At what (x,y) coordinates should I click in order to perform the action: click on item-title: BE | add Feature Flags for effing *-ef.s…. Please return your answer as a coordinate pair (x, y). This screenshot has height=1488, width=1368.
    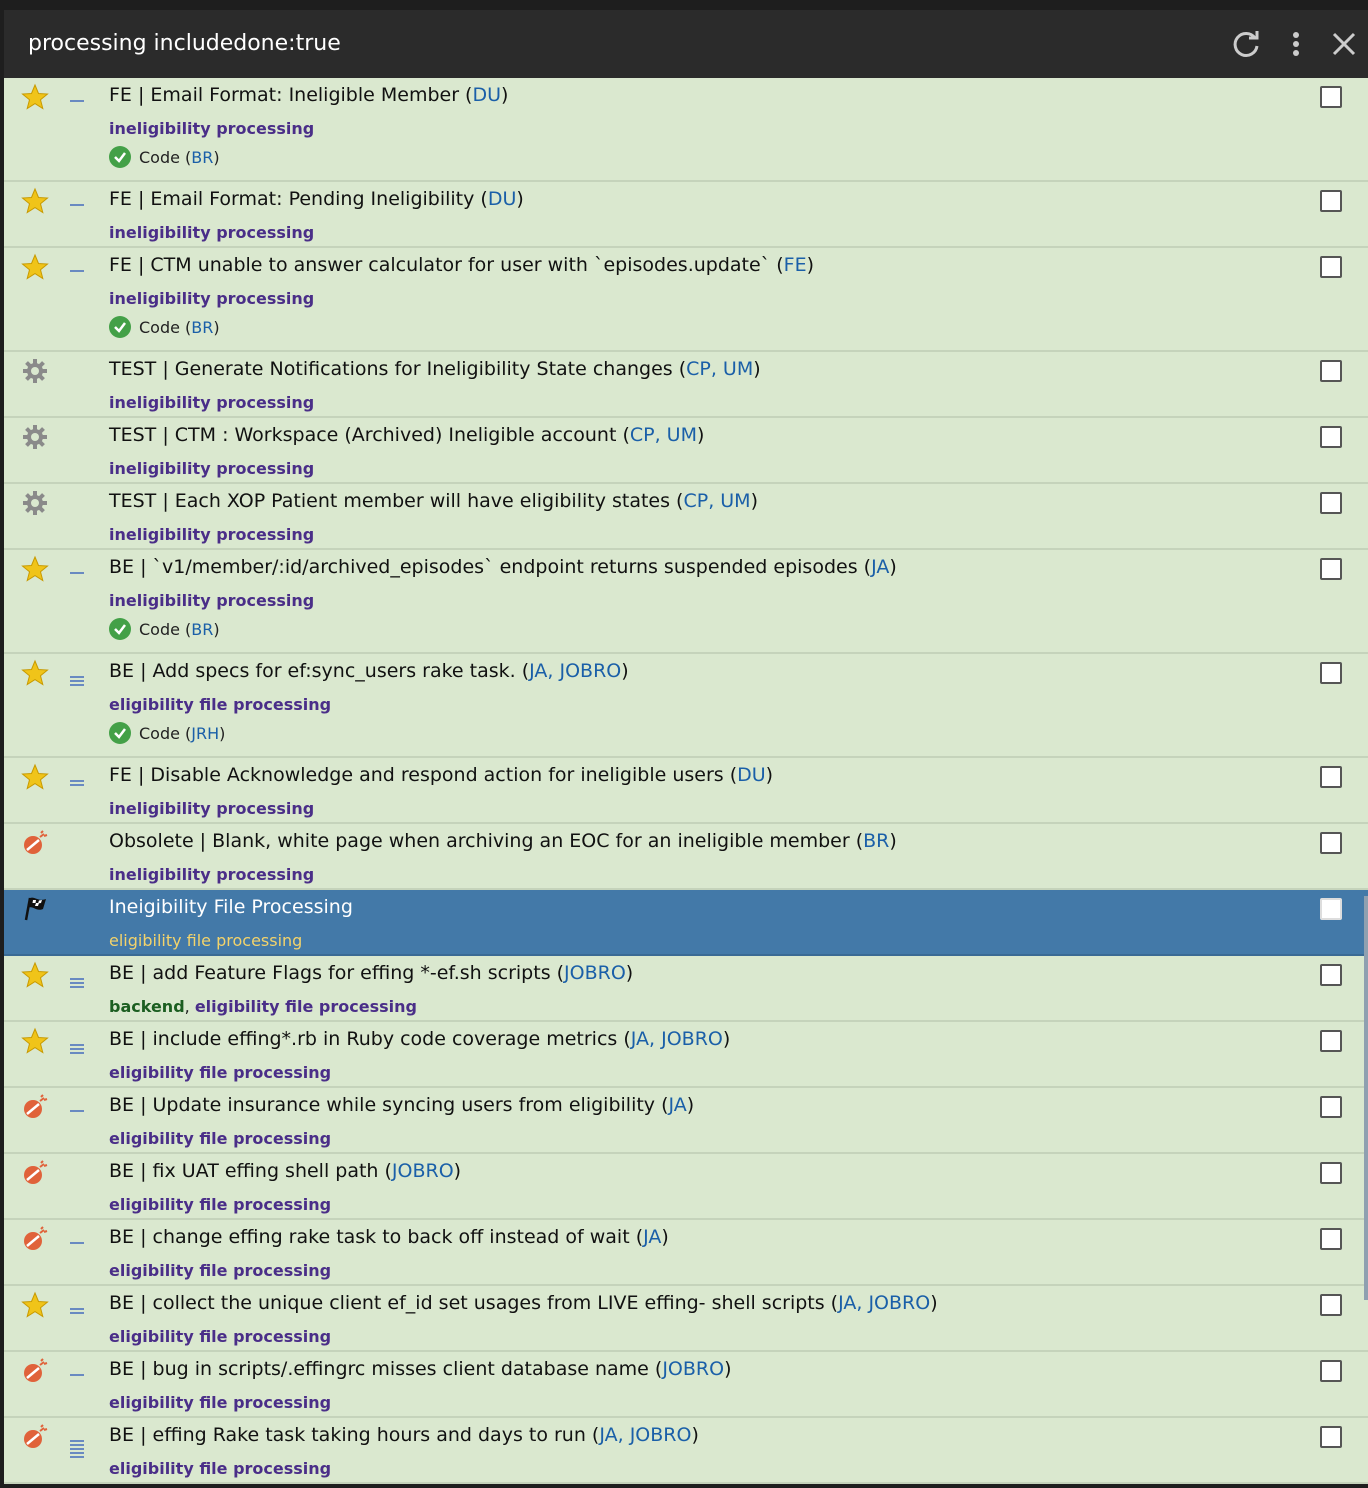
    Looking at the image, I should click on (371, 973).